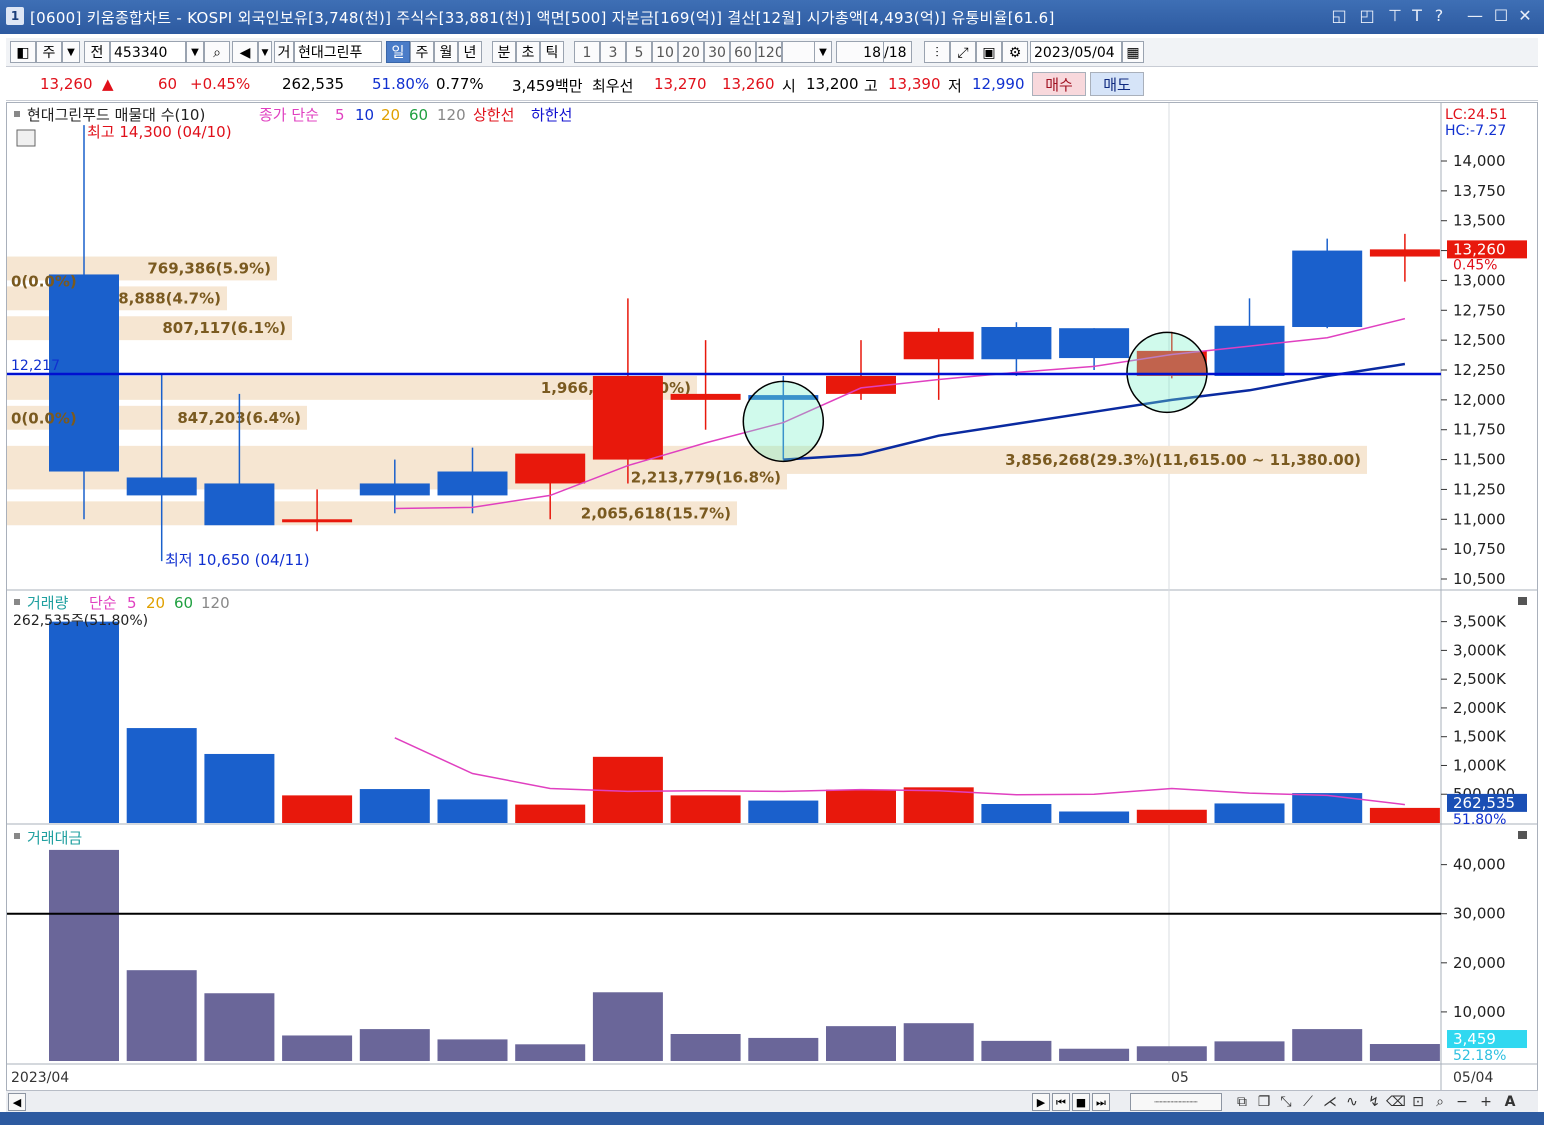 This screenshot has width=1544, height=1125. I want to click on stop-button: ■, so click(1081, 1102).